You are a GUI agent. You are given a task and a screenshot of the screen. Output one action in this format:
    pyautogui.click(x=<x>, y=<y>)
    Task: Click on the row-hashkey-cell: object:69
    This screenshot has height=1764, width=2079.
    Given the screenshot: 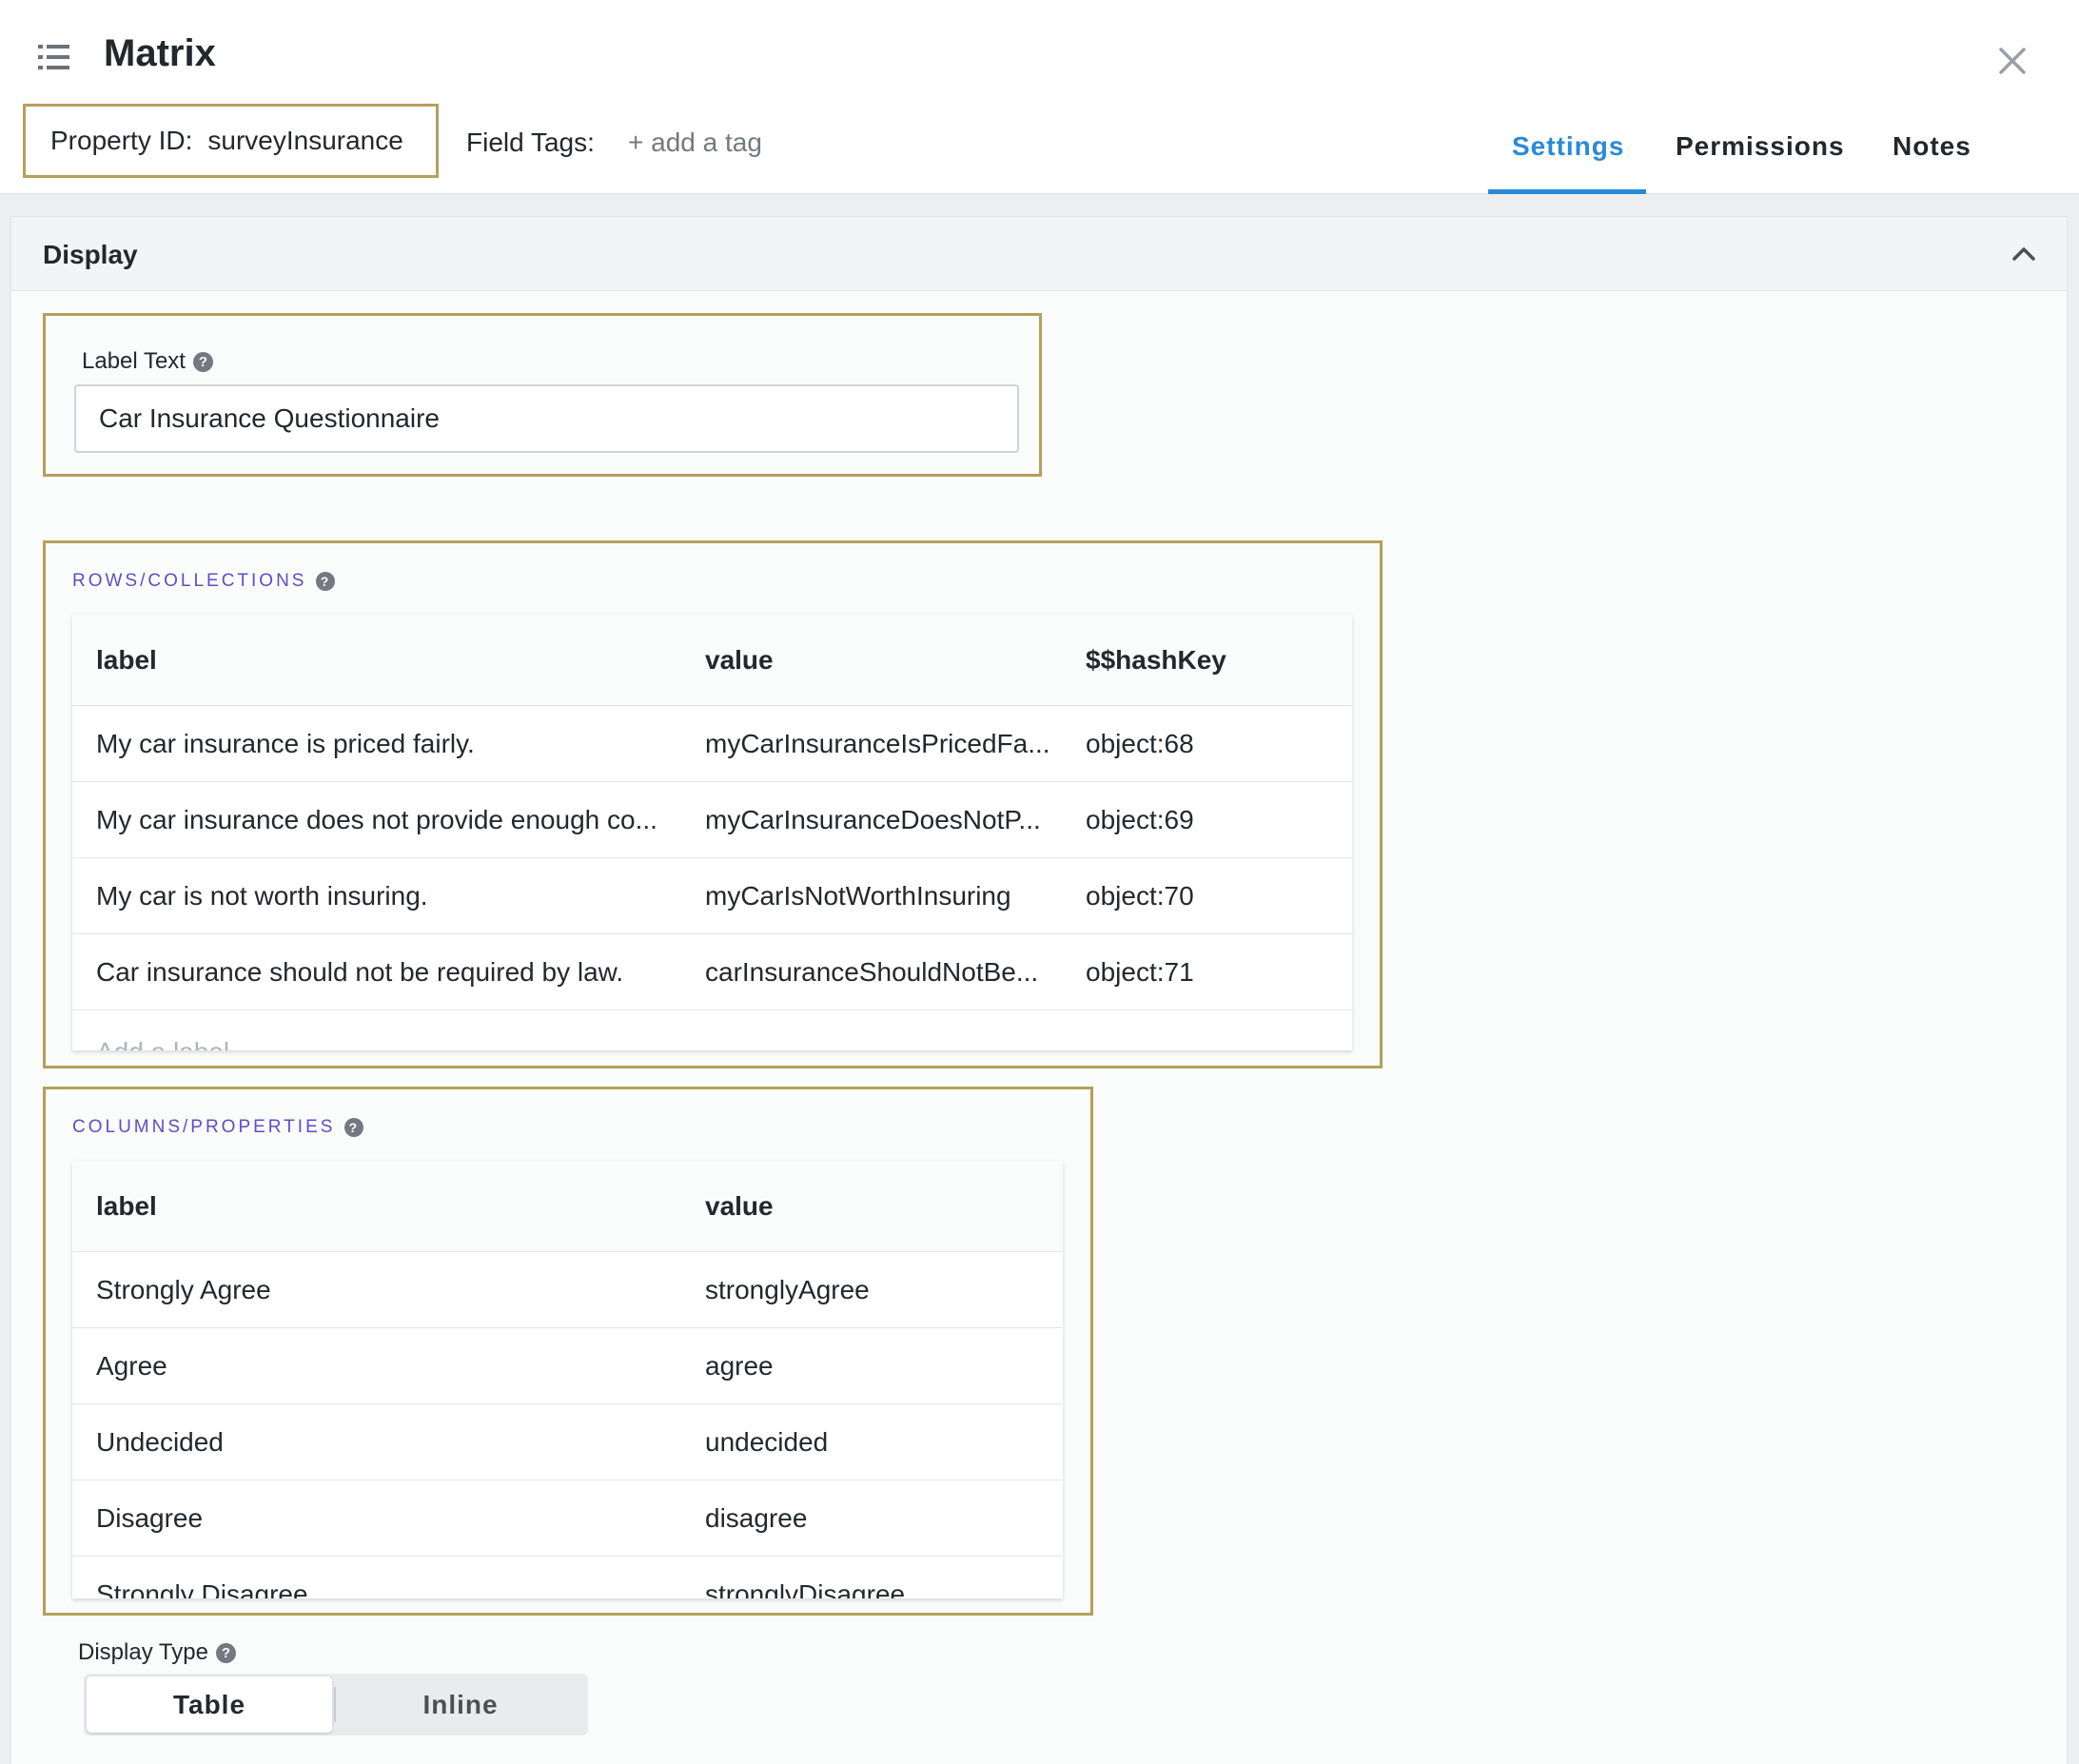 What is the action you would take?
    pyautogui.click(x=1140, y=819)
    